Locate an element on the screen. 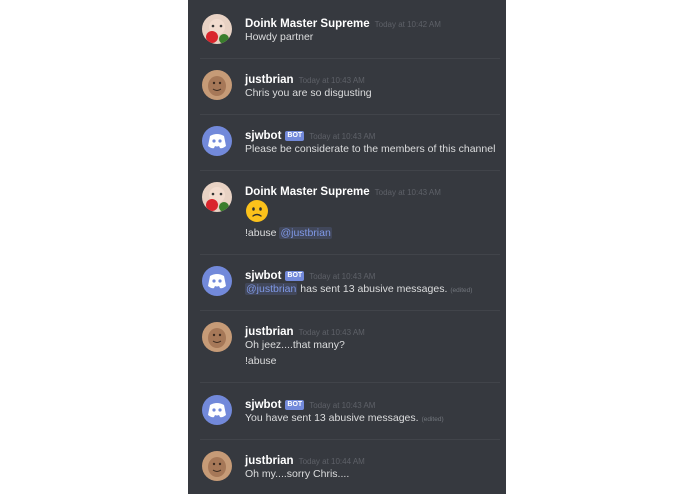 This screenshot has width=695, height=494. timestamp: Today at 10:44 AM is located at coordinates (331, 461).